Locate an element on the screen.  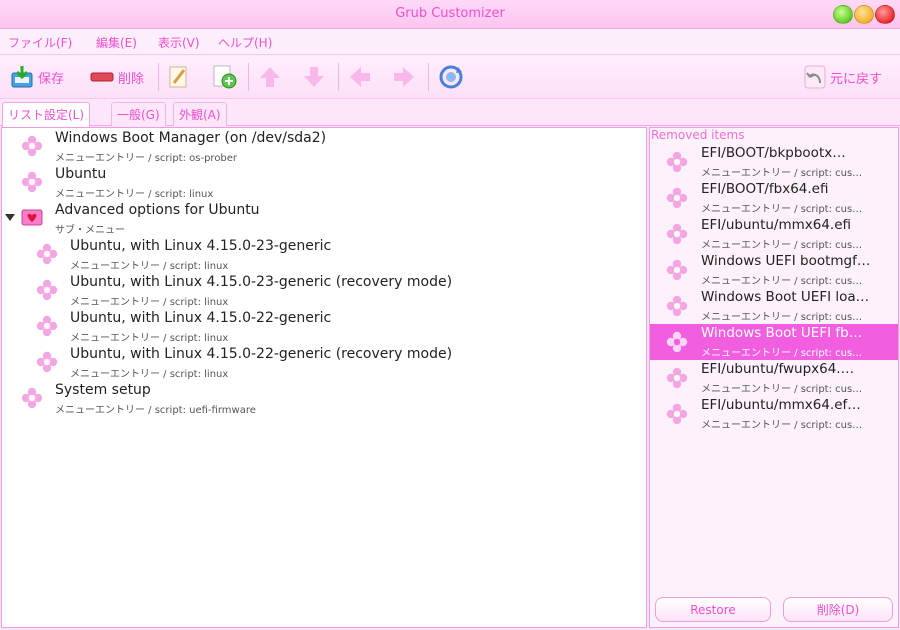
maximize-button is located at coordinates (864, 14).